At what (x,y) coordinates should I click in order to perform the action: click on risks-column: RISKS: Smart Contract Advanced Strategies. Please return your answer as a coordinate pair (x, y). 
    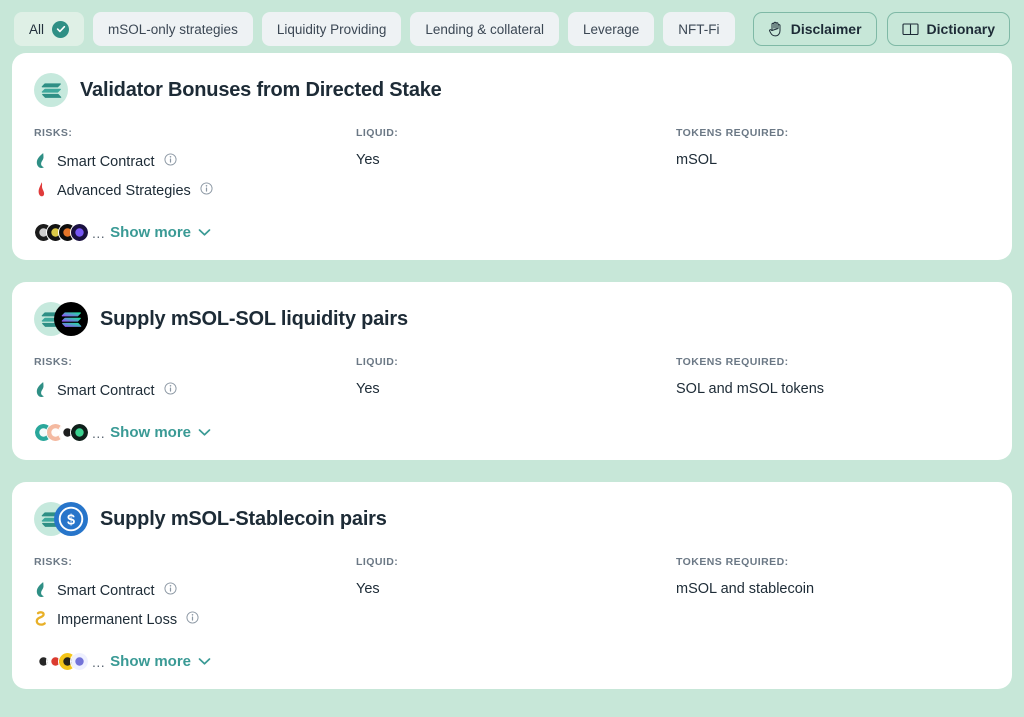
    Looking at the image, I should click on (195, 164).